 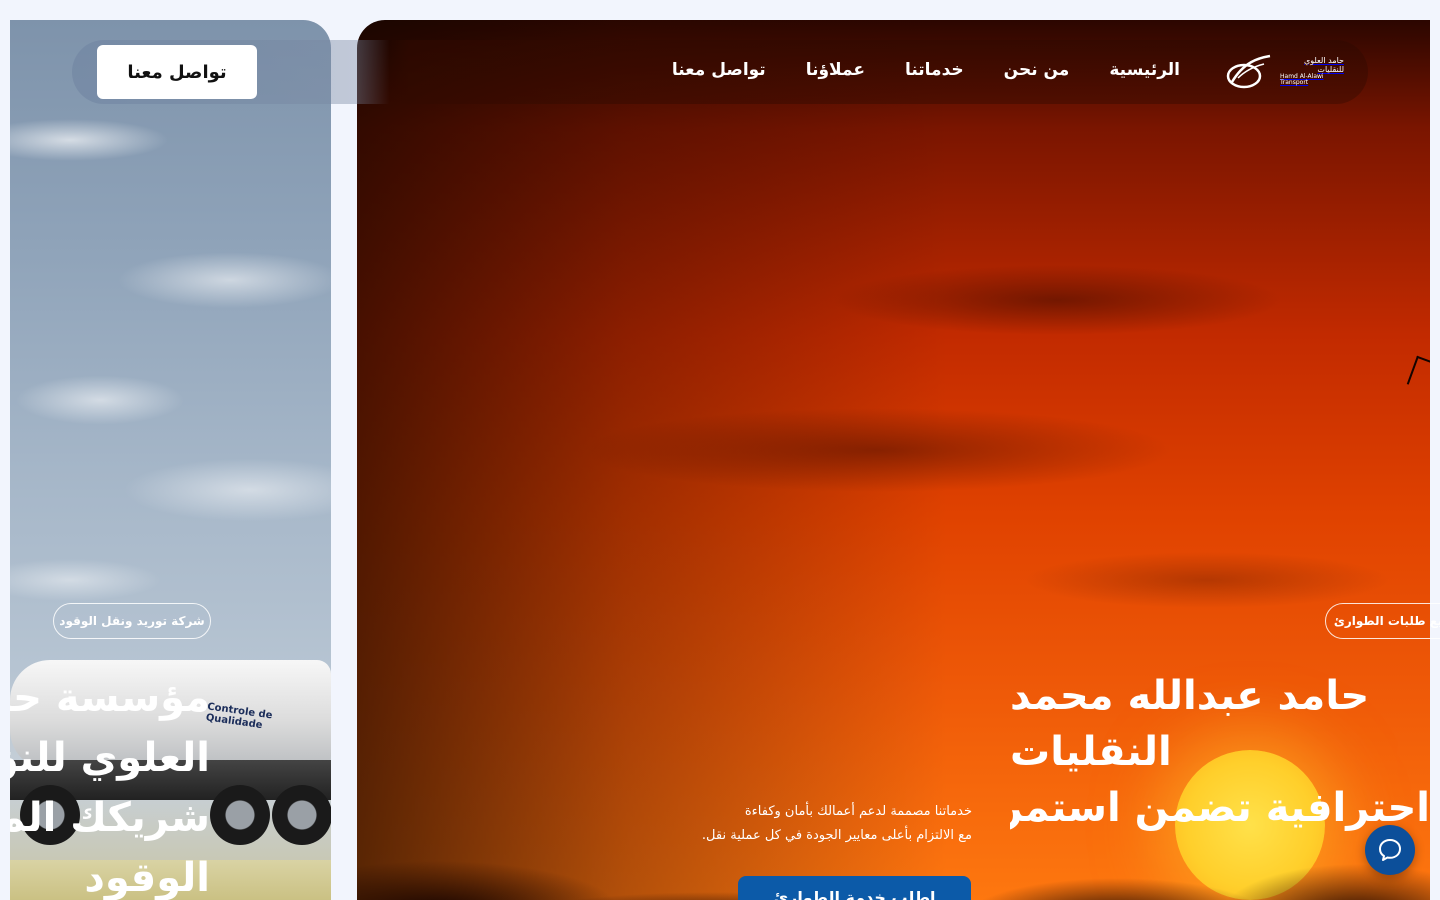 What do you see at coordinates (132, 621) in the screenshot?
I see `fuel-supply-badge: شركة توريد ونقل الوقود` at bounding box center [132, 621].